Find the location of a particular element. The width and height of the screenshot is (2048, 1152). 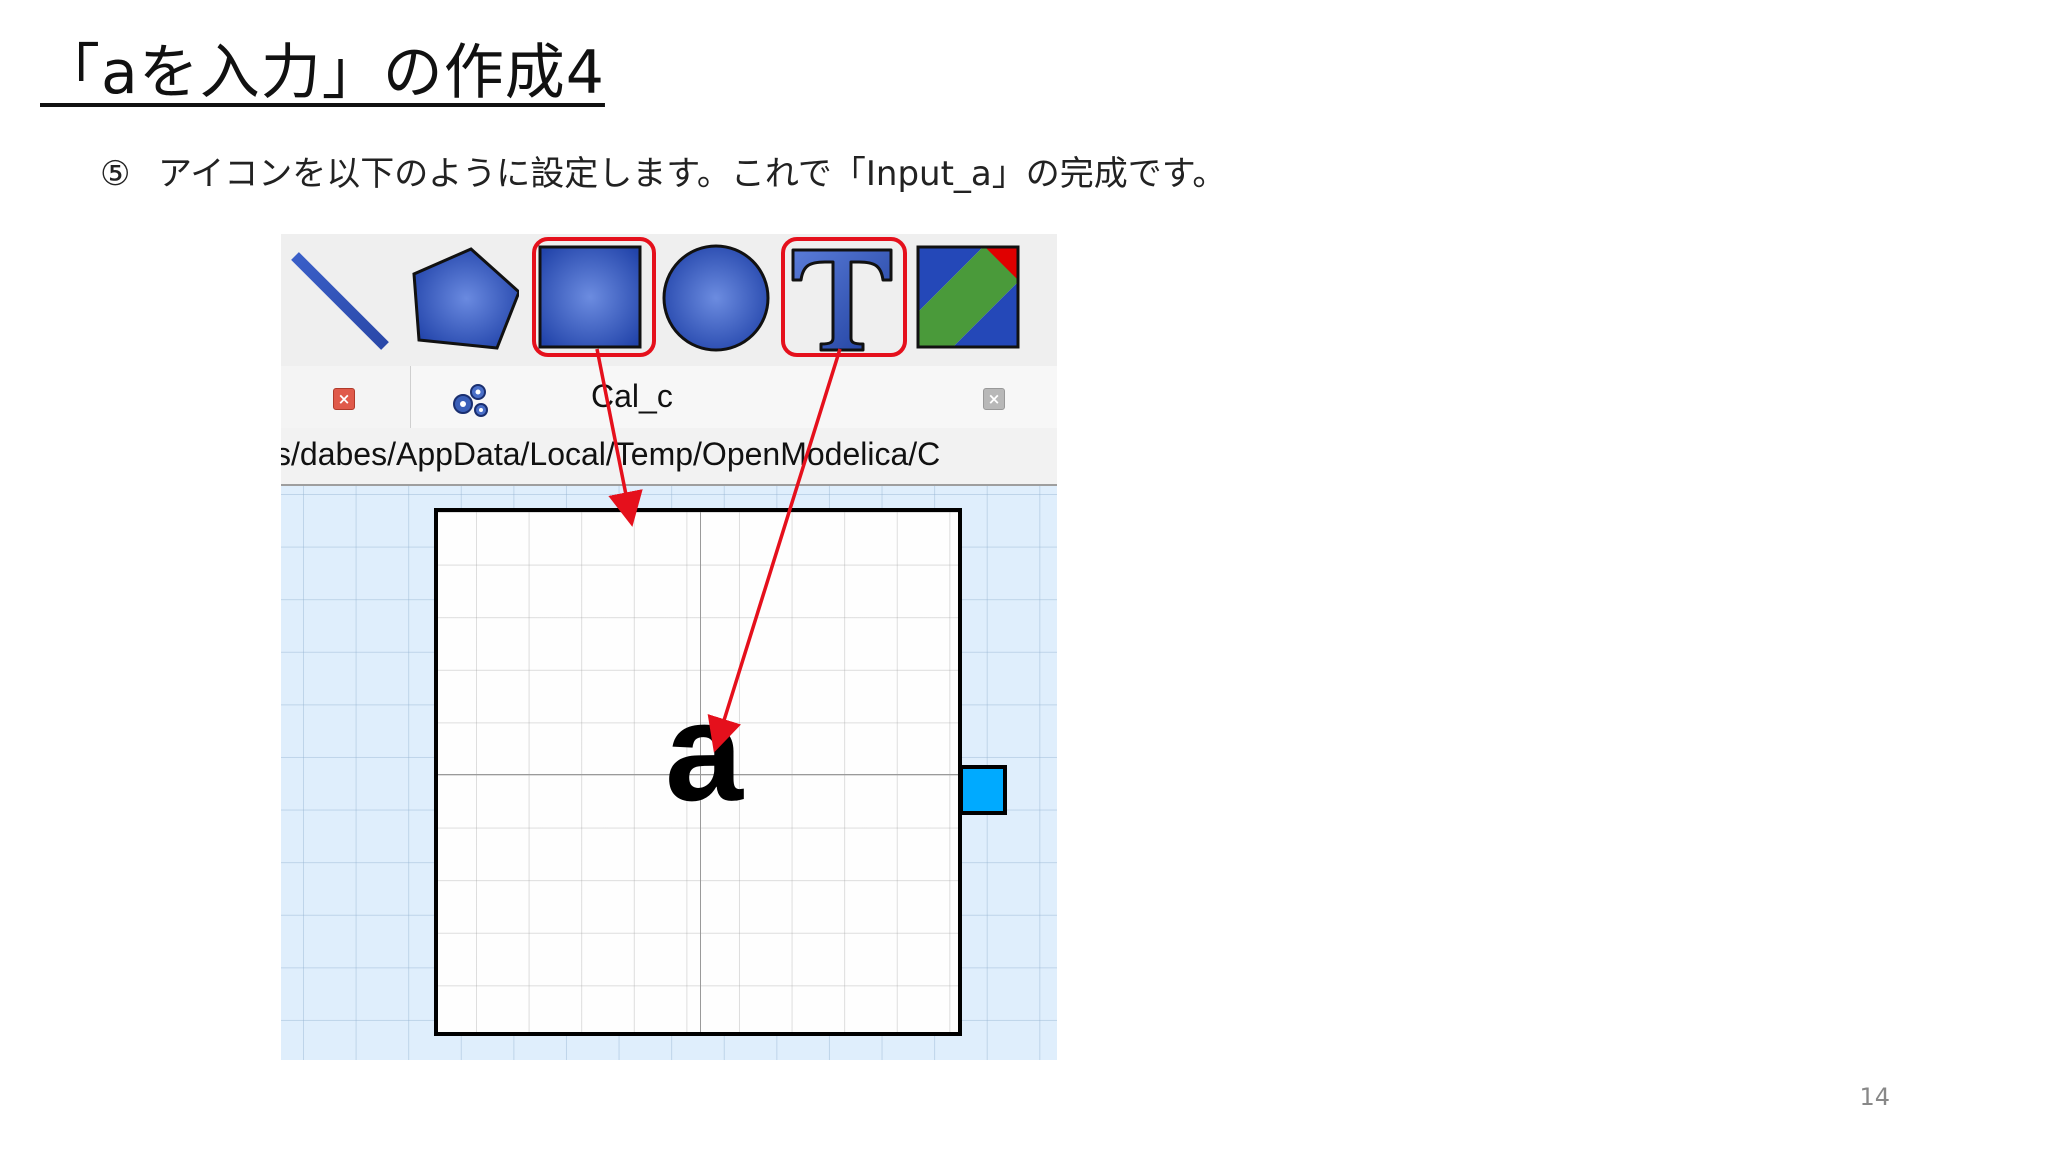

step-instruction: ⑤ アイコンを以下のように設定します。これで「Input_a」の完成です。 is located at coordinates (663, 170).